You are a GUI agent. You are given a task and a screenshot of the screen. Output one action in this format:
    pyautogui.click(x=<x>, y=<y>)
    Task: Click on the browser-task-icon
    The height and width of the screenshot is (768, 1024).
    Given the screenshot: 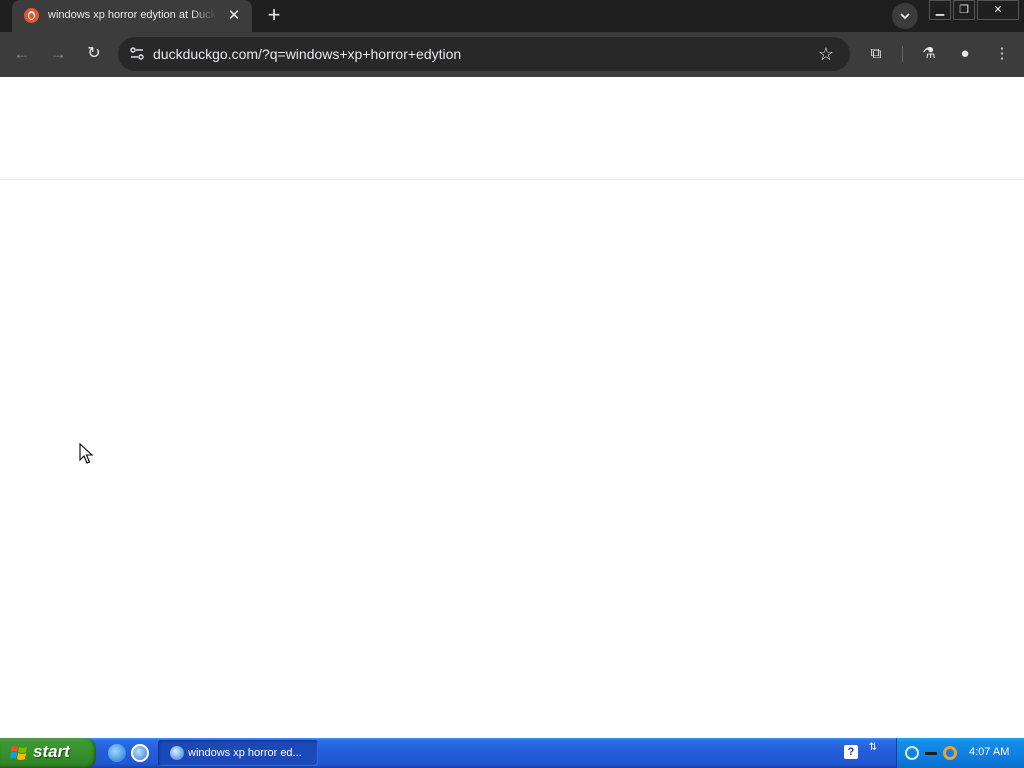 What is the action you would take?
    pyautogui.click(x=177, y=753)
    